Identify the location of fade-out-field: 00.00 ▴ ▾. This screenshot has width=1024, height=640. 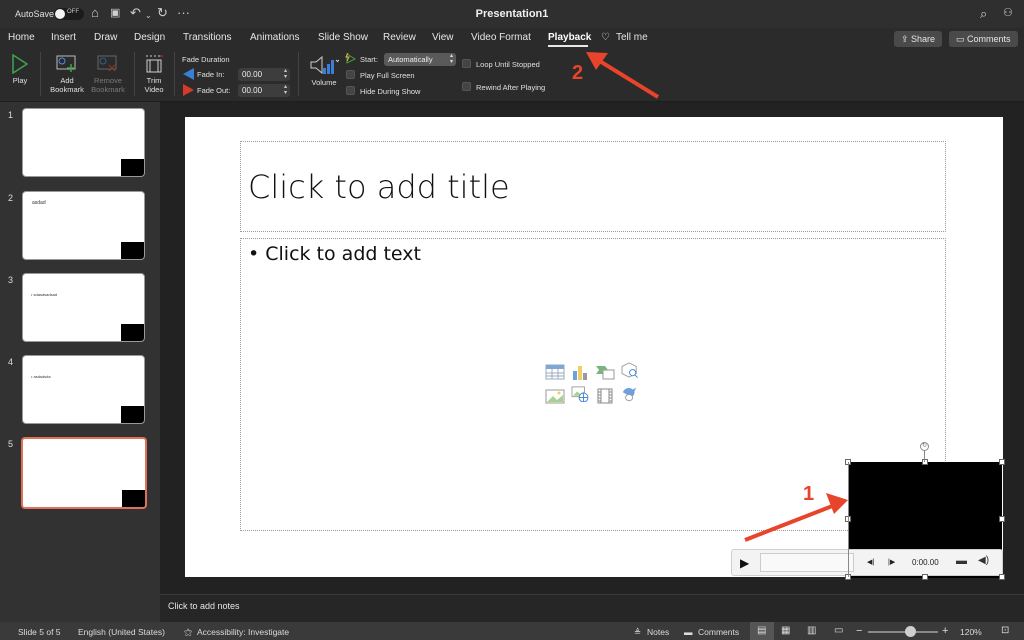
(264, 90).